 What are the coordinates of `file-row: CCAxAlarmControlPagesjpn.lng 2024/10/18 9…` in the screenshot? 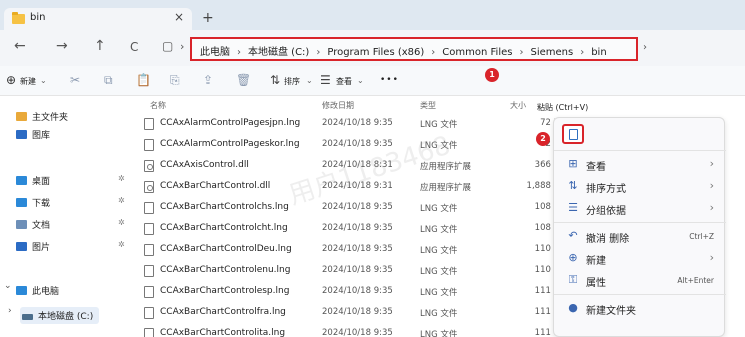 It's located at (370, 124).